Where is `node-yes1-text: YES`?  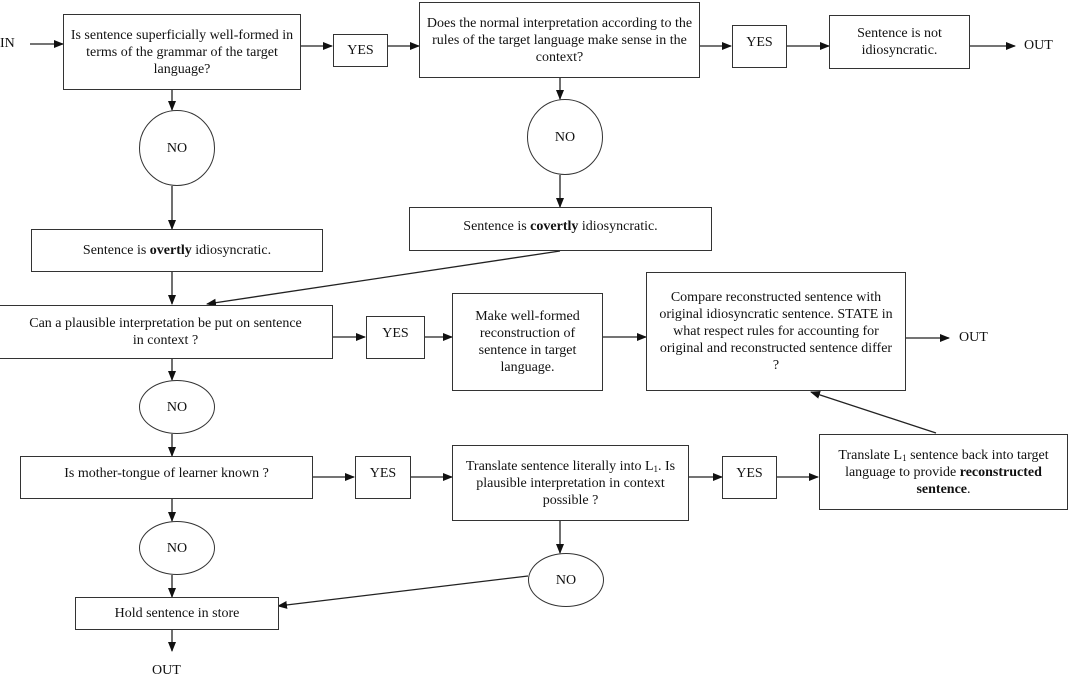 node-yes1-text: YES is located at coordinates (360, 50).